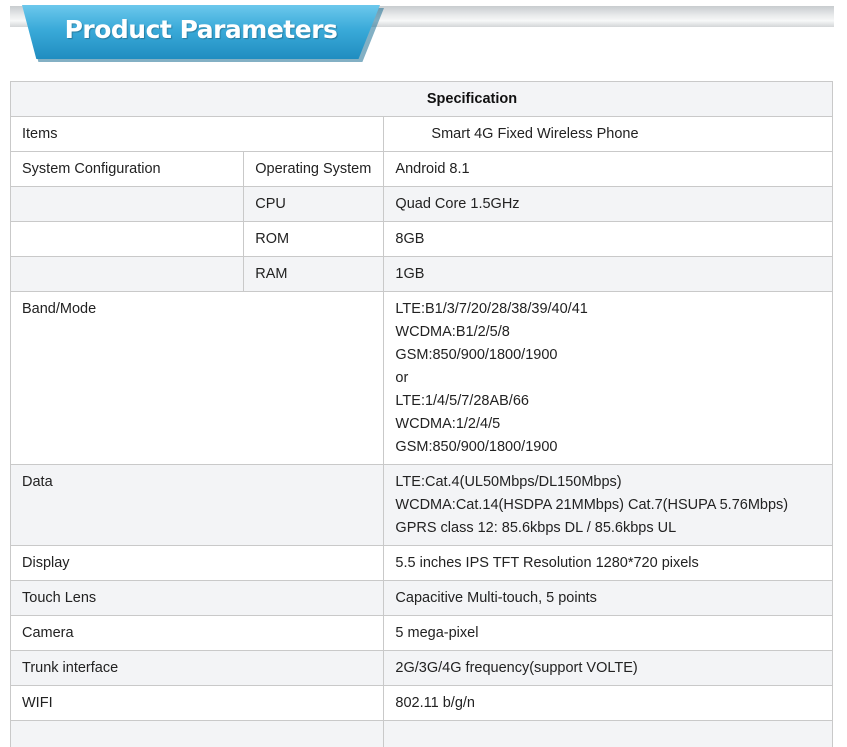  Describe the element at coordinates (197, 668) in the screenshot. I see `row-label-trunk-interface: Trunk interface` at that location.